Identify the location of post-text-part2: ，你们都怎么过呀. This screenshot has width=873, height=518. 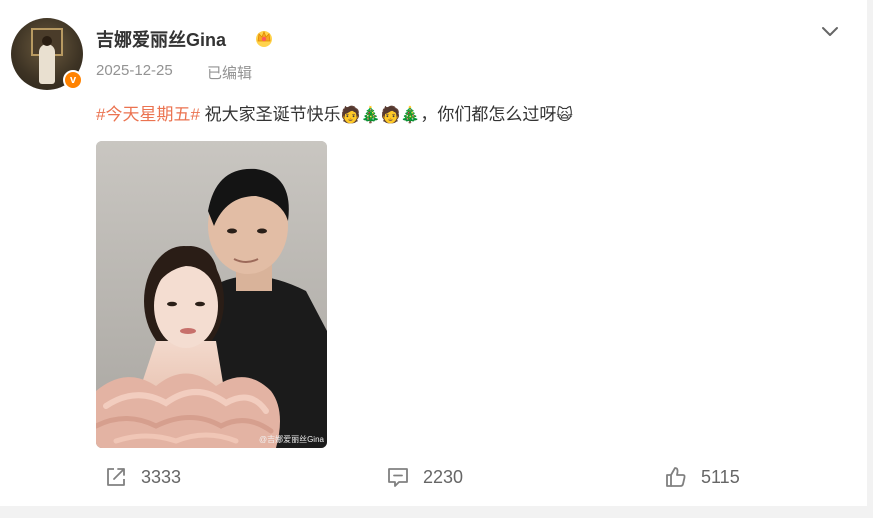
(488, 114).